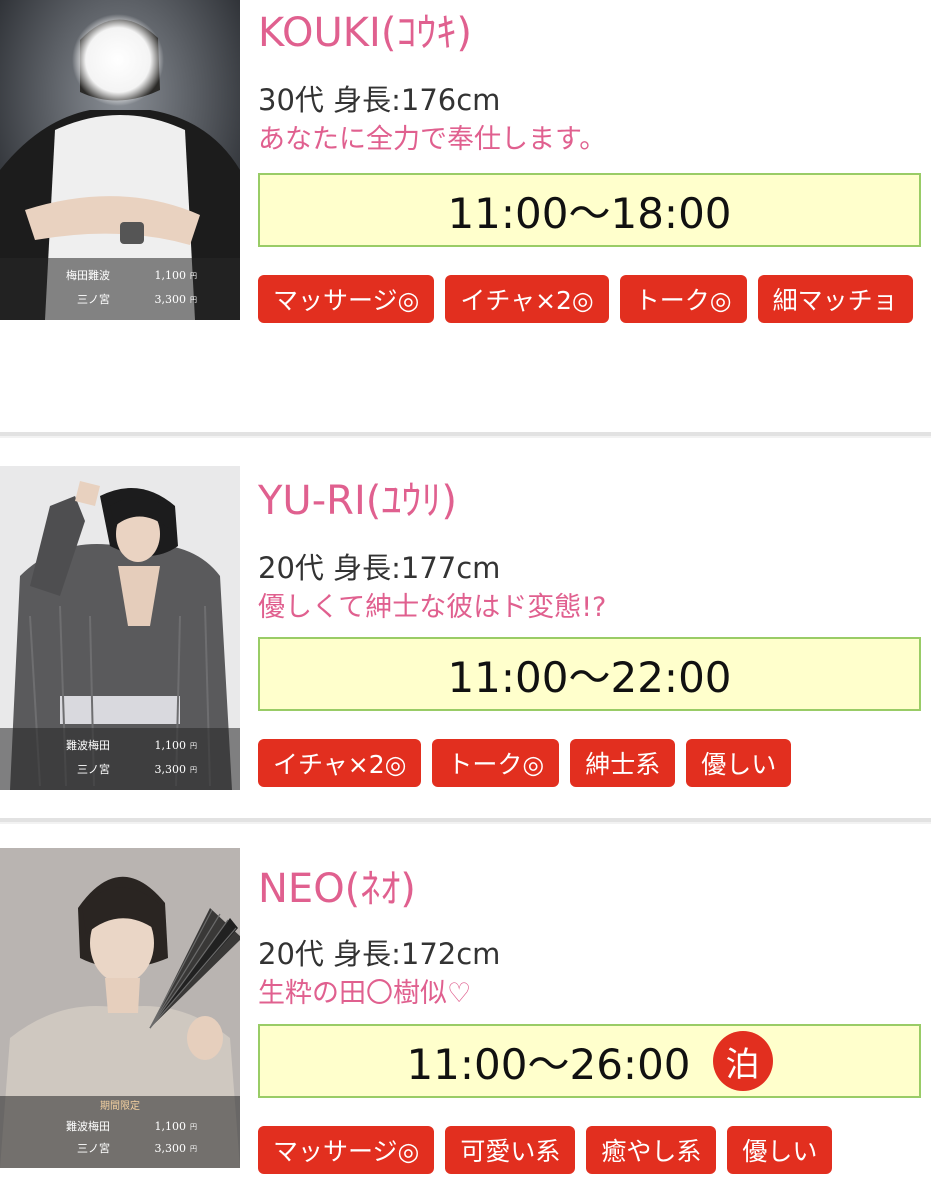  I want to click on price-box: 難波梅田 1,100 円 三ノ宮 3,300 円, so click(120, 759).